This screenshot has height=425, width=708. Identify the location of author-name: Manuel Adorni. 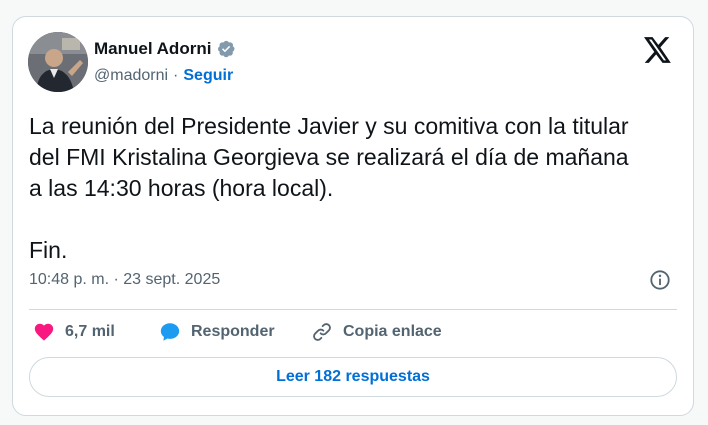
(152, 49).